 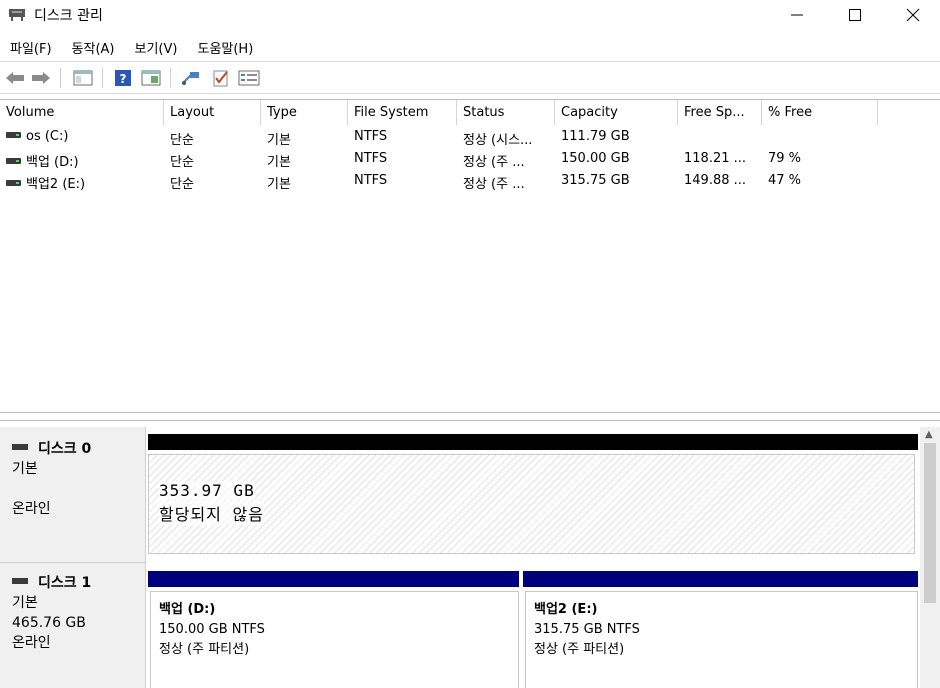 I want to click on show-hide-action-pane-button, so click(x=151, y=78).